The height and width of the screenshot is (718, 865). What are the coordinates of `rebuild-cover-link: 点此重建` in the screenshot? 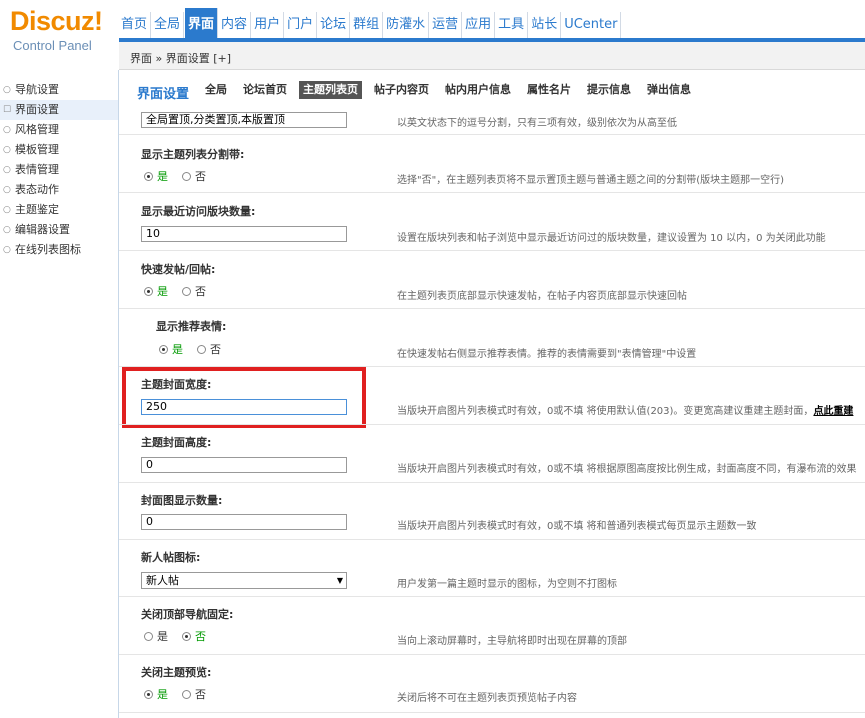 It's located at (833, 411).